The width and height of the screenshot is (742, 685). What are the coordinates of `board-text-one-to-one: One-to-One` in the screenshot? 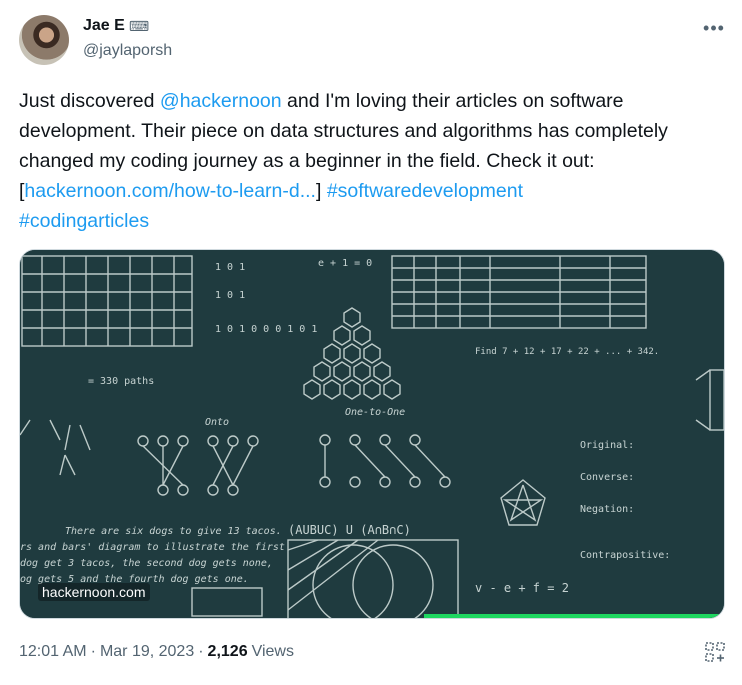 It's located at (375, 412).